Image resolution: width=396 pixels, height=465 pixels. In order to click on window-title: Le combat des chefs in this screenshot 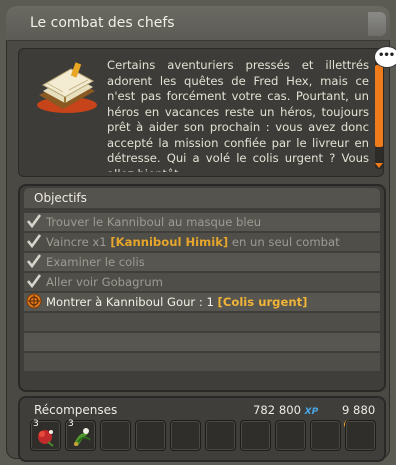, I will do `click(102, 23)`.